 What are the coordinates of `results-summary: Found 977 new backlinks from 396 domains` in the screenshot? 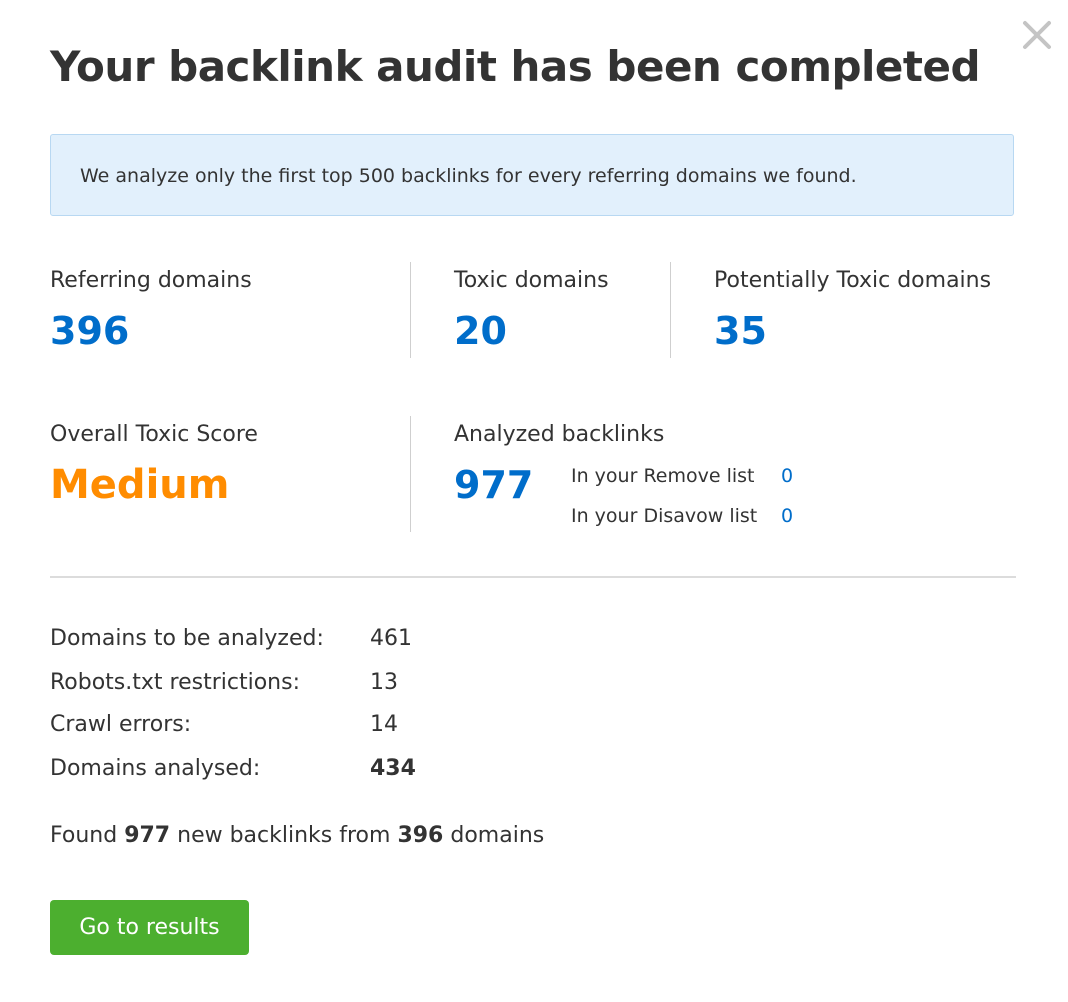 It's located at (297, 836).